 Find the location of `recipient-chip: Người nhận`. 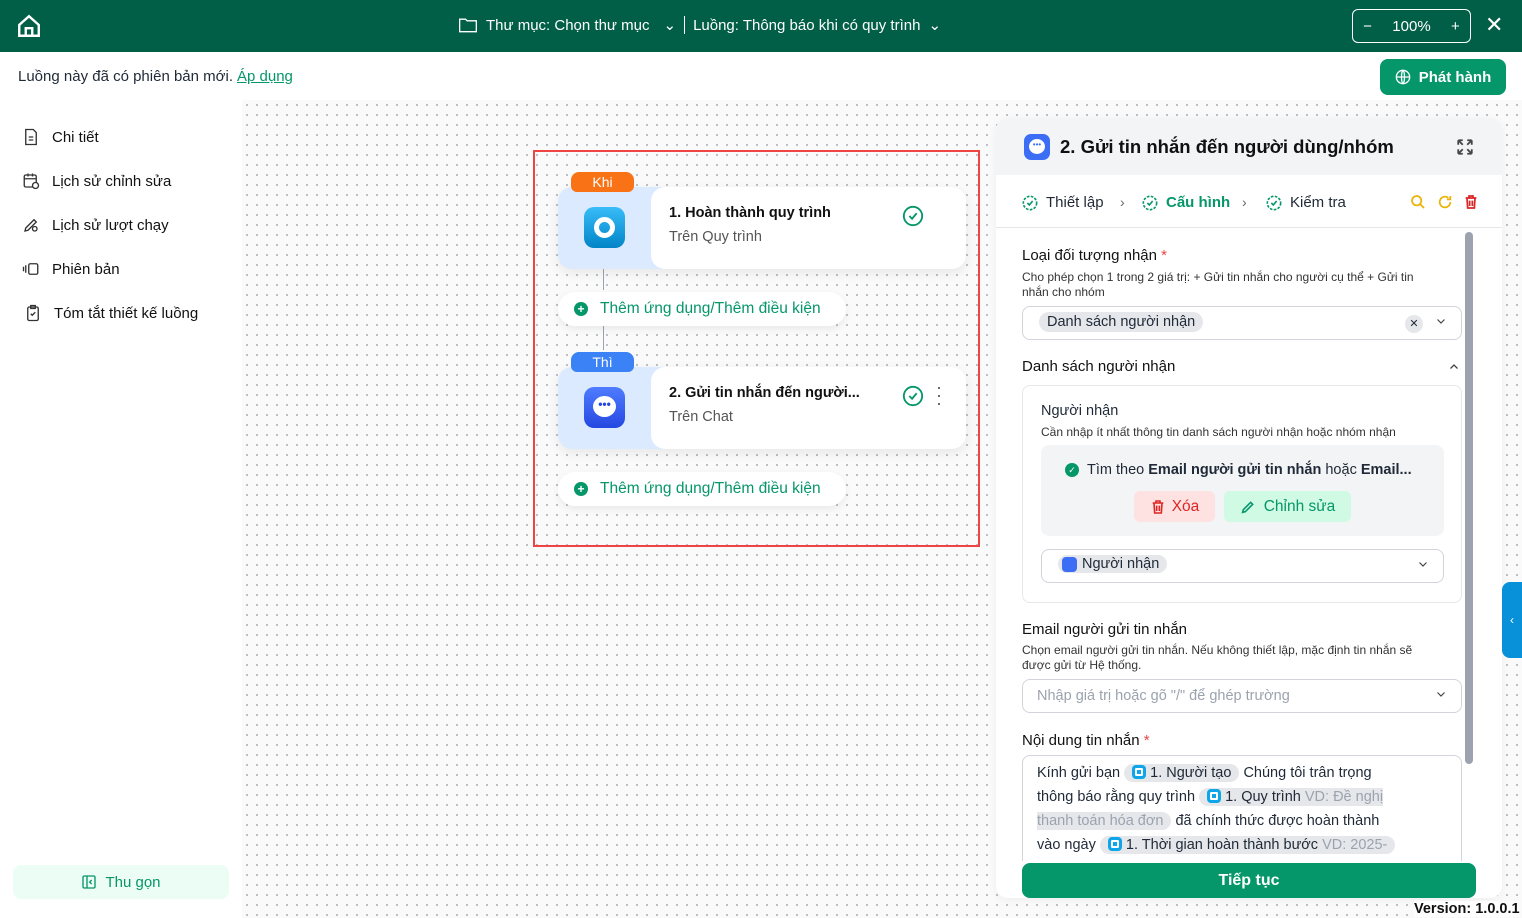

recipient-chip: Người nhận is located at coordinates (1113, 564).